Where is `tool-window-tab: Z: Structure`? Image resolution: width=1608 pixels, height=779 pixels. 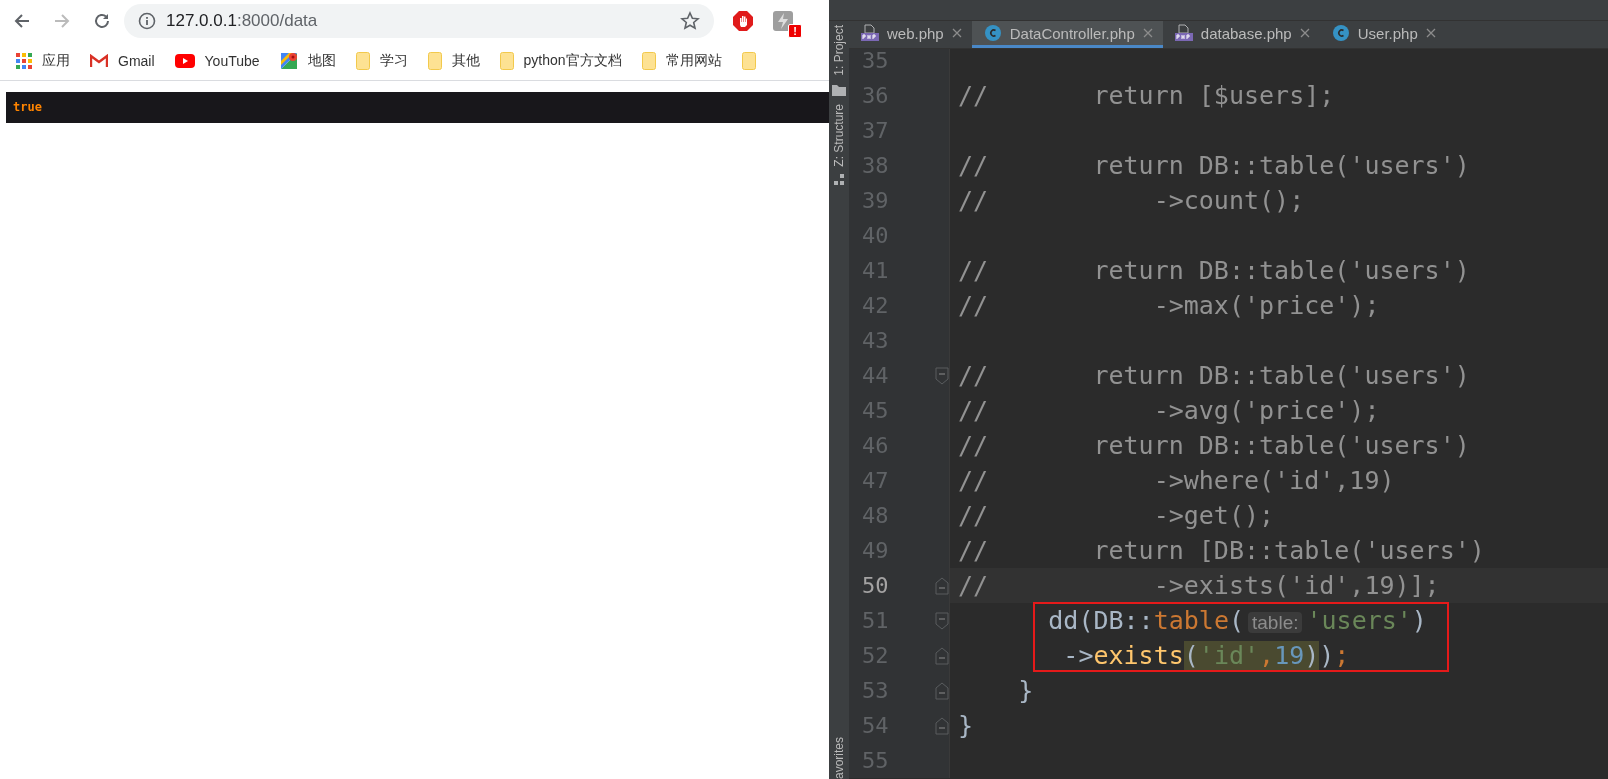
tool-window-tab: Z: Structure is located at coordinates (839, 135).